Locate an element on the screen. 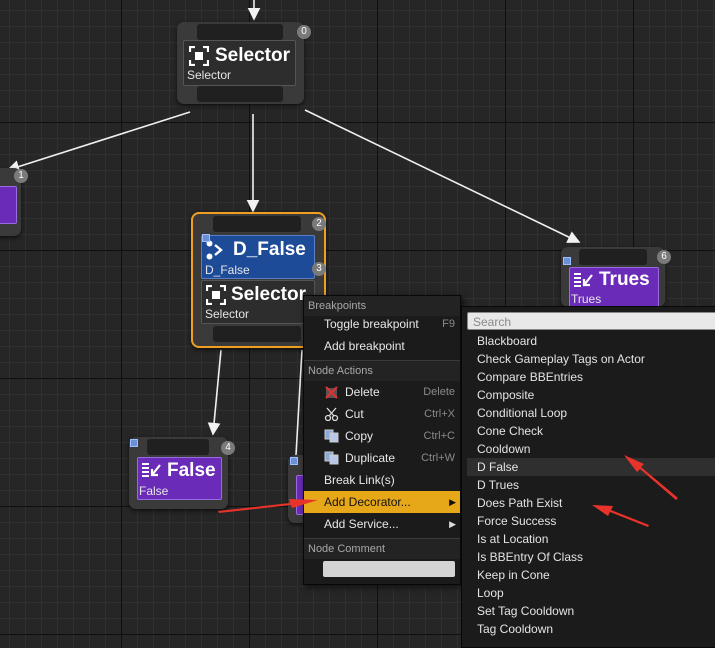  node-actions-section-header: Node Actions is located at coordinates (382, 371).